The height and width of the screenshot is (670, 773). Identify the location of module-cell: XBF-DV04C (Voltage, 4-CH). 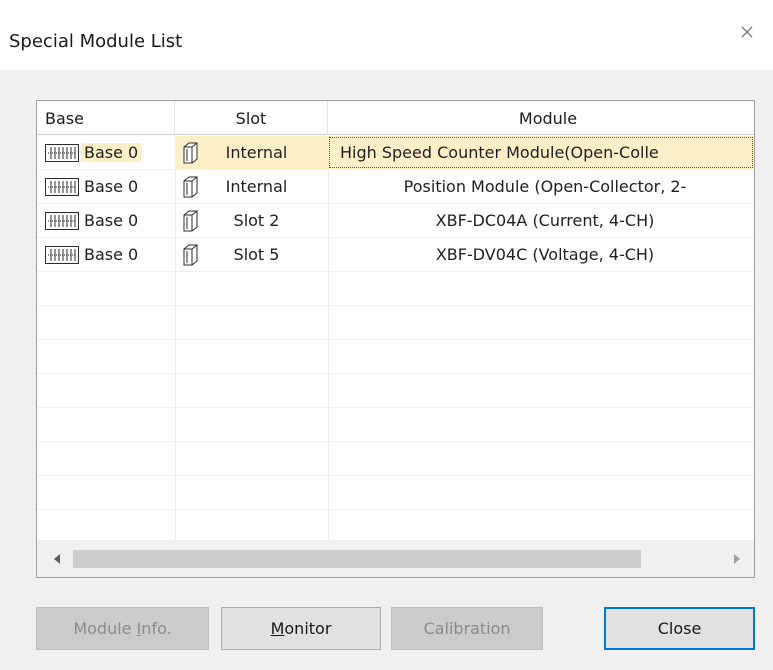
(541, 254).